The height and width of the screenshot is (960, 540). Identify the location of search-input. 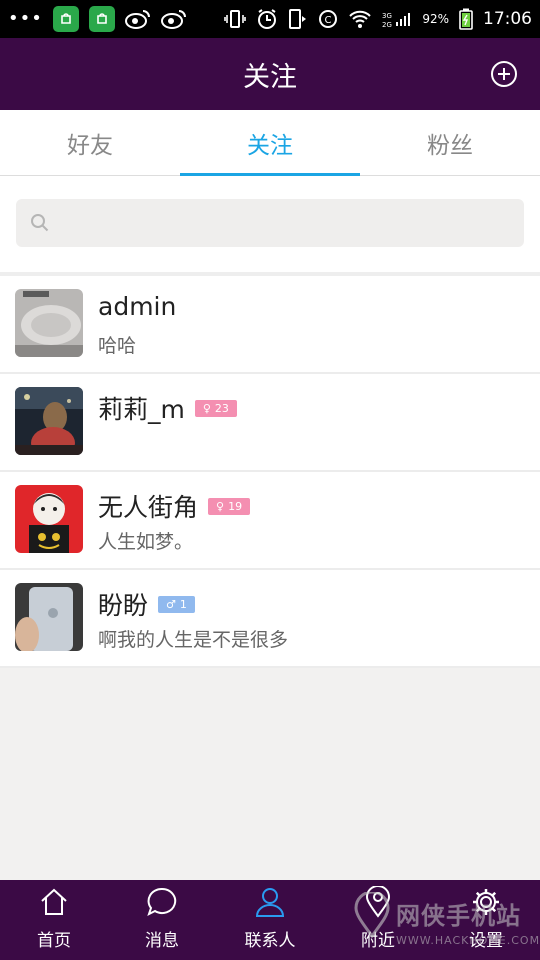
(280, 223).